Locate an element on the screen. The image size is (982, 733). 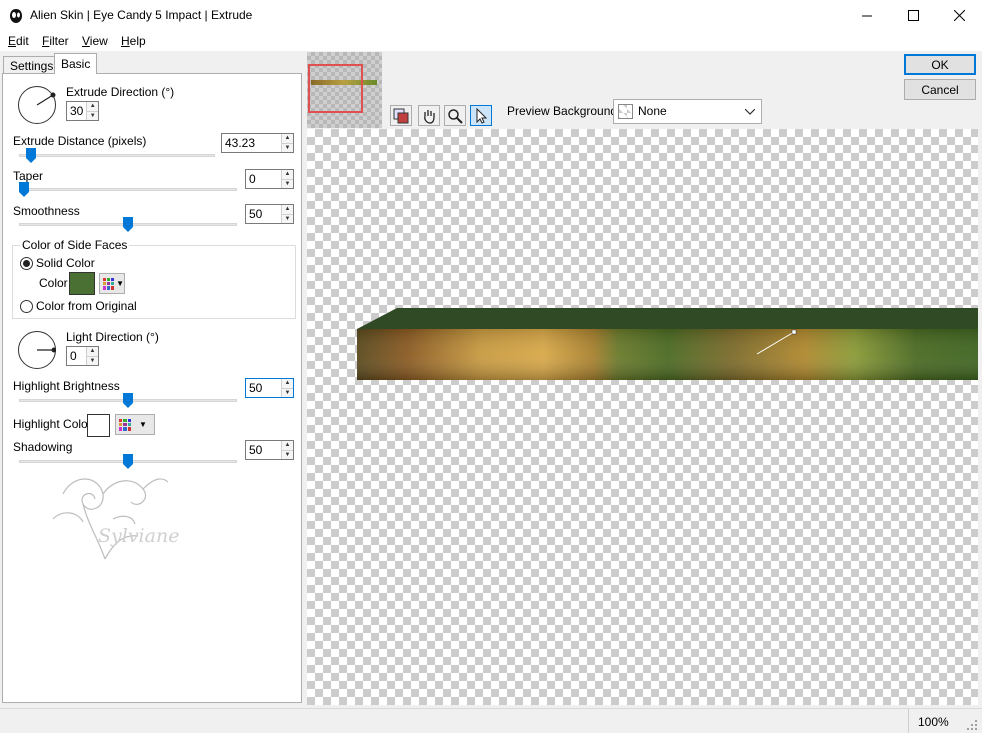
extrude-distance-slider-thumb is located at coordinates (31, 155).